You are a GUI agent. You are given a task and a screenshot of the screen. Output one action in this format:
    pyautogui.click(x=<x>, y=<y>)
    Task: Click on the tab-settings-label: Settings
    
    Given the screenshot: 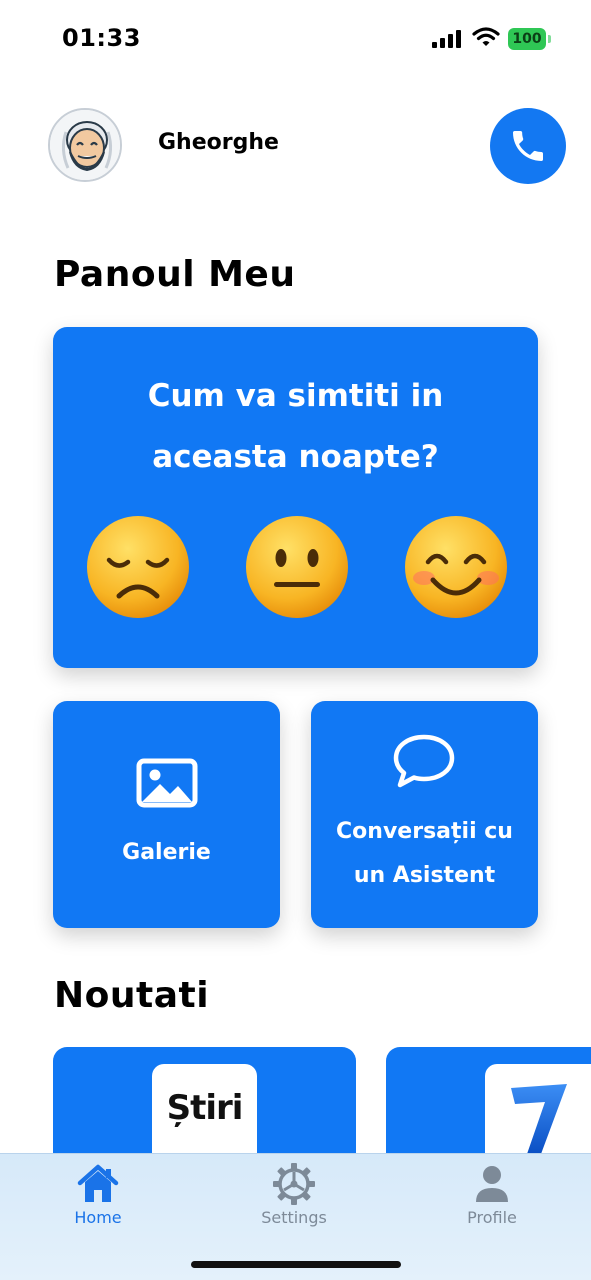 What is the action you would take?
    pyautogui.click(x=294, y=1217)
    